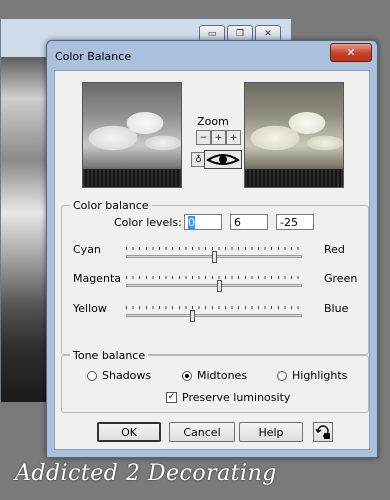  I want to click on yellow-blue-slider, so click(214, 315).